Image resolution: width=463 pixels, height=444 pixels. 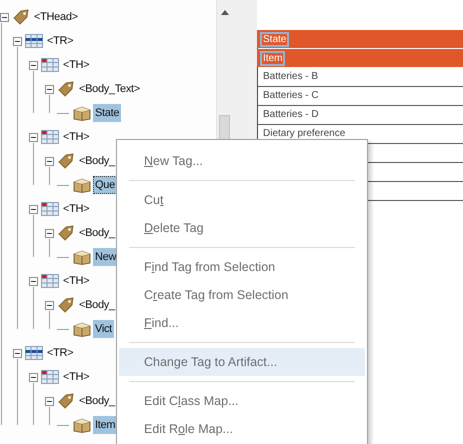 I want to click on table-cell: Batteries - C, so click(x=291, y=95).